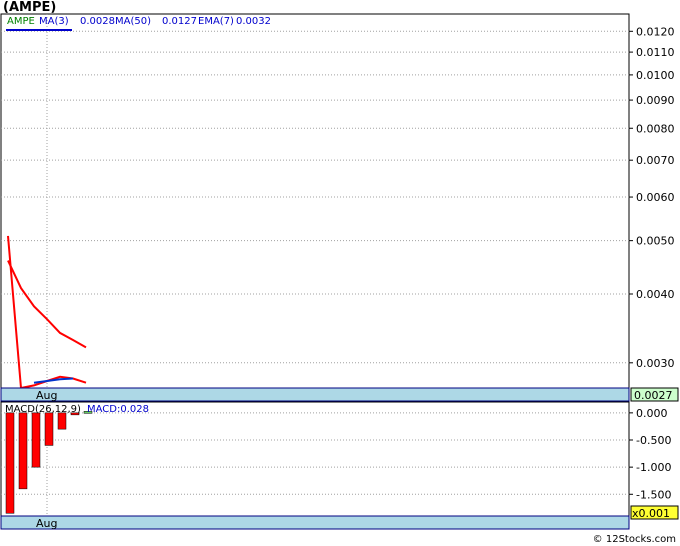  I want to click on legend-ma3-label: MA(3), so click(54, 21).